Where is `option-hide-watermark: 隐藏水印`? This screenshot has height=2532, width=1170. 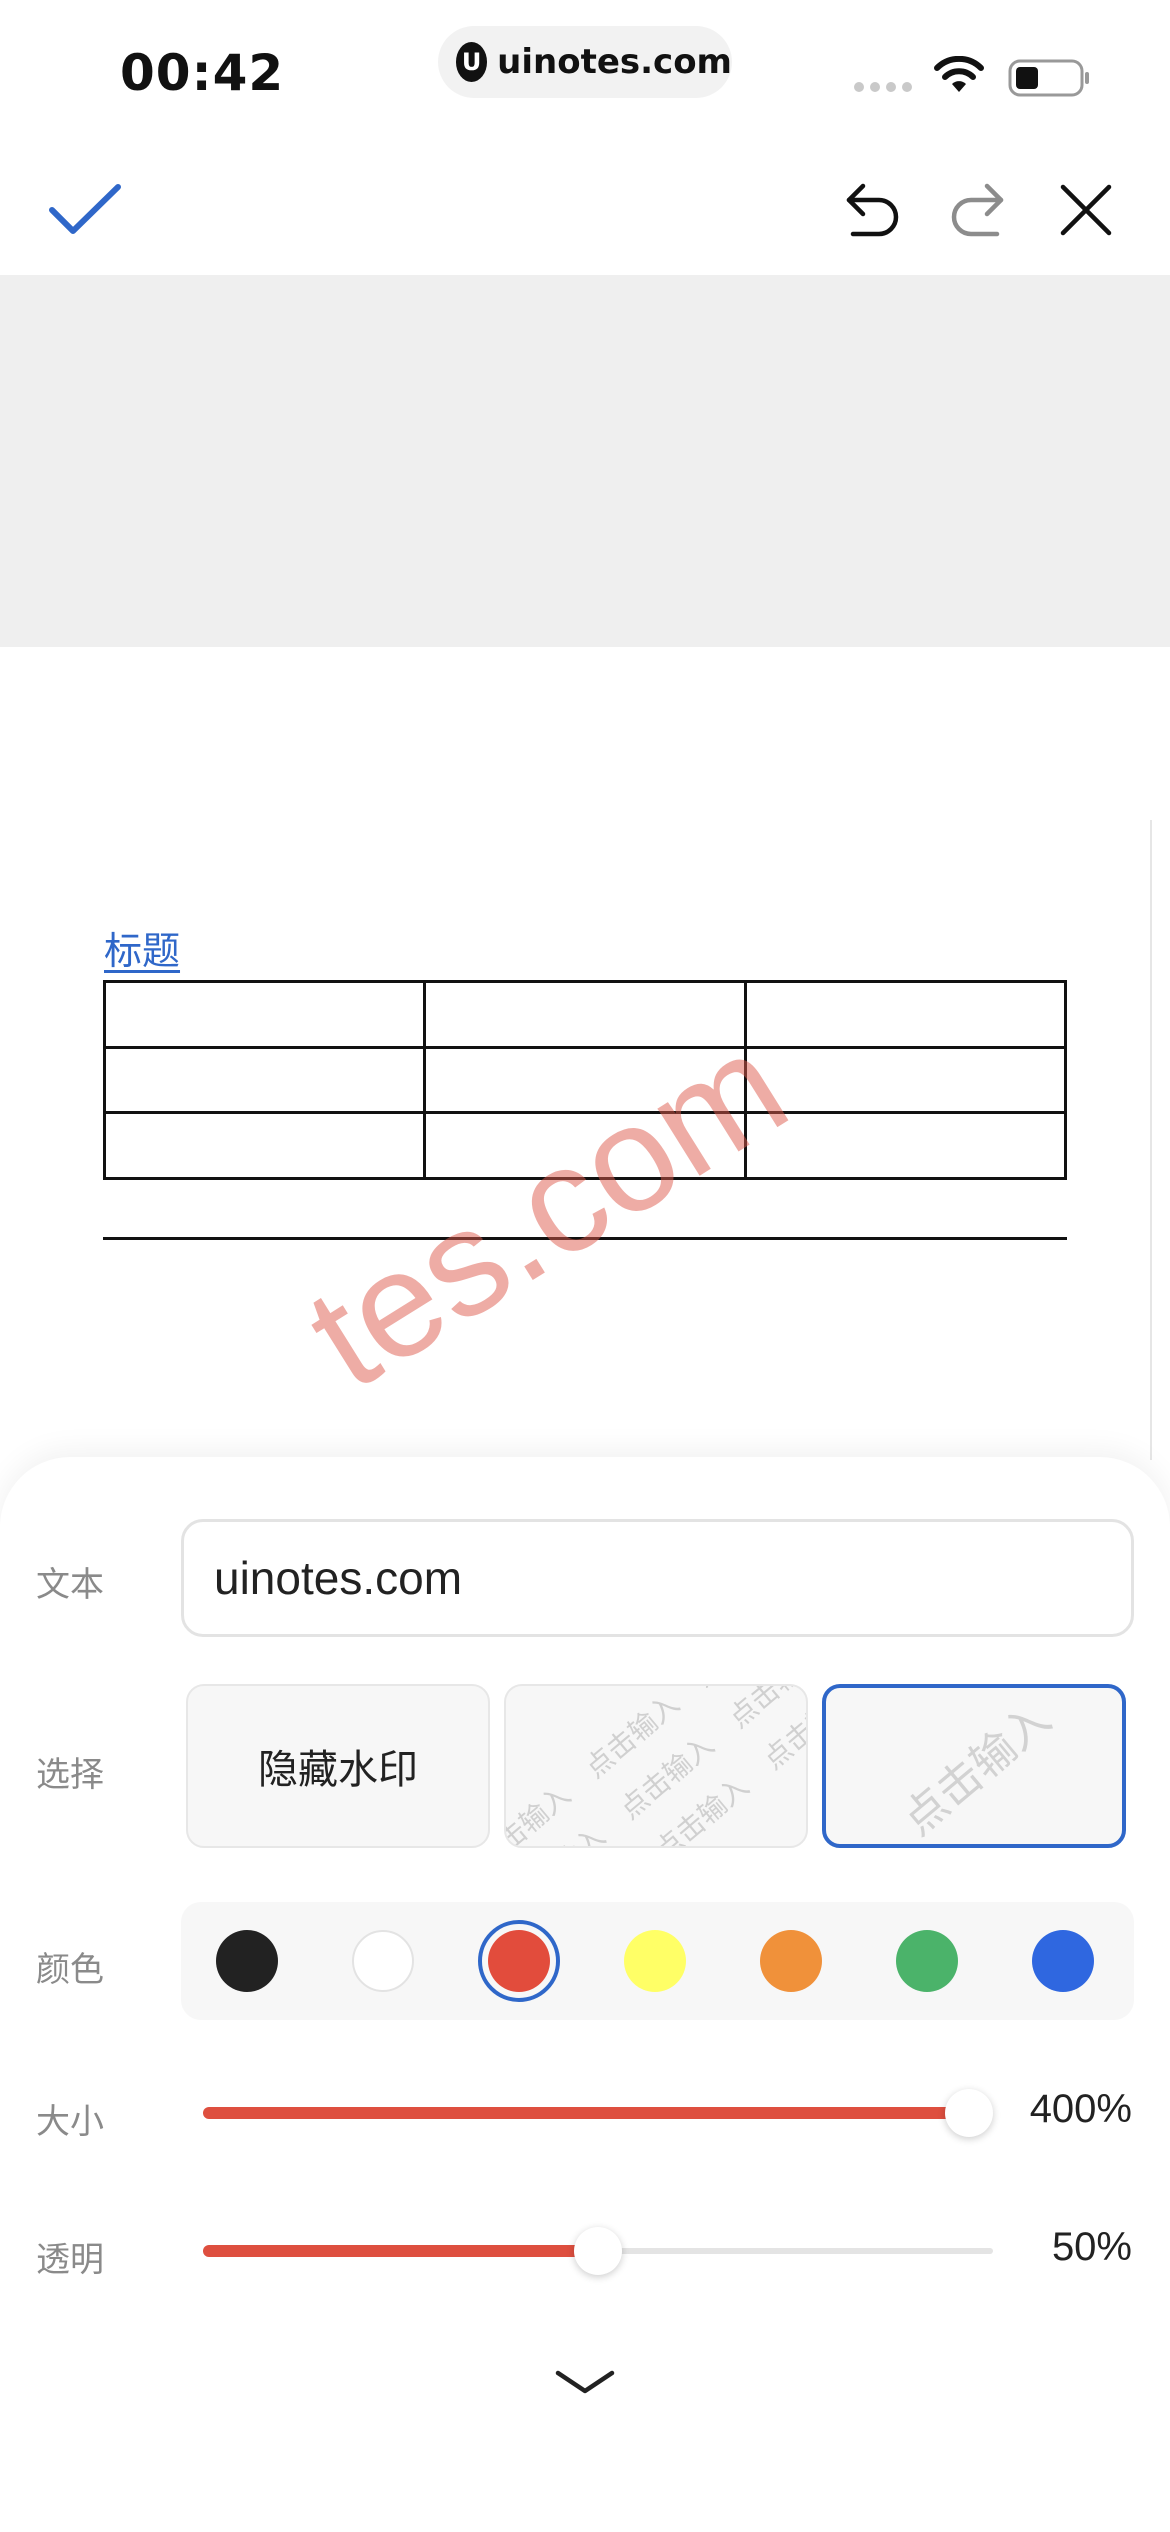
option-hide-watermark: 隐藏水印 is located at coordinates (338, 1766).